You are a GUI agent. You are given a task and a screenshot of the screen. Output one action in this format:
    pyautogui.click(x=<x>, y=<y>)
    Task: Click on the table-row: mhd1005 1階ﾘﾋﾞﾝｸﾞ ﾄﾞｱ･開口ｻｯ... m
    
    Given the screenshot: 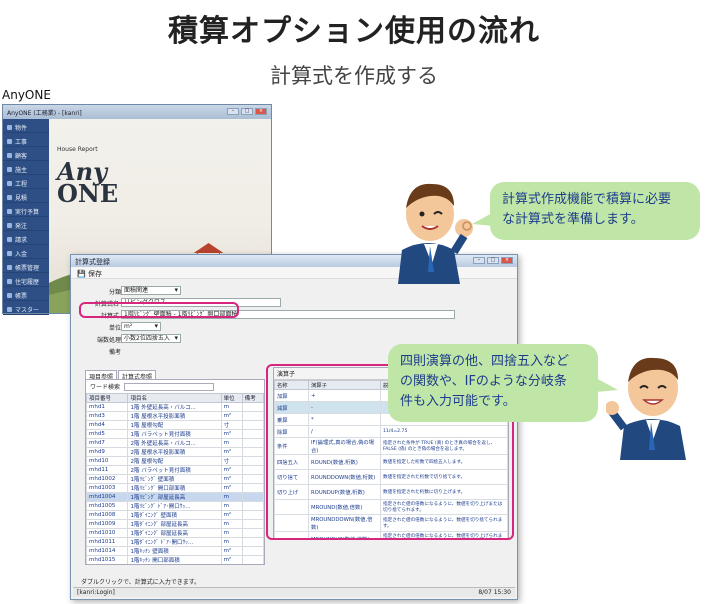 What is the action you would take?
    pyautogui.click(x=175, y=506)
    